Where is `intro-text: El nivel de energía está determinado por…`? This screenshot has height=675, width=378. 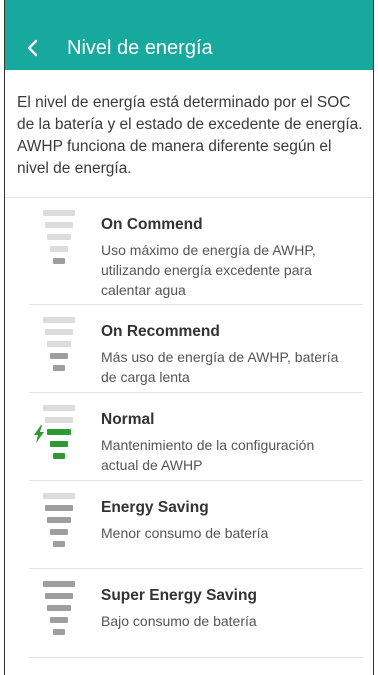
intro-text: El nivel de energía está determinado por… is located at coordinates (190, 135).